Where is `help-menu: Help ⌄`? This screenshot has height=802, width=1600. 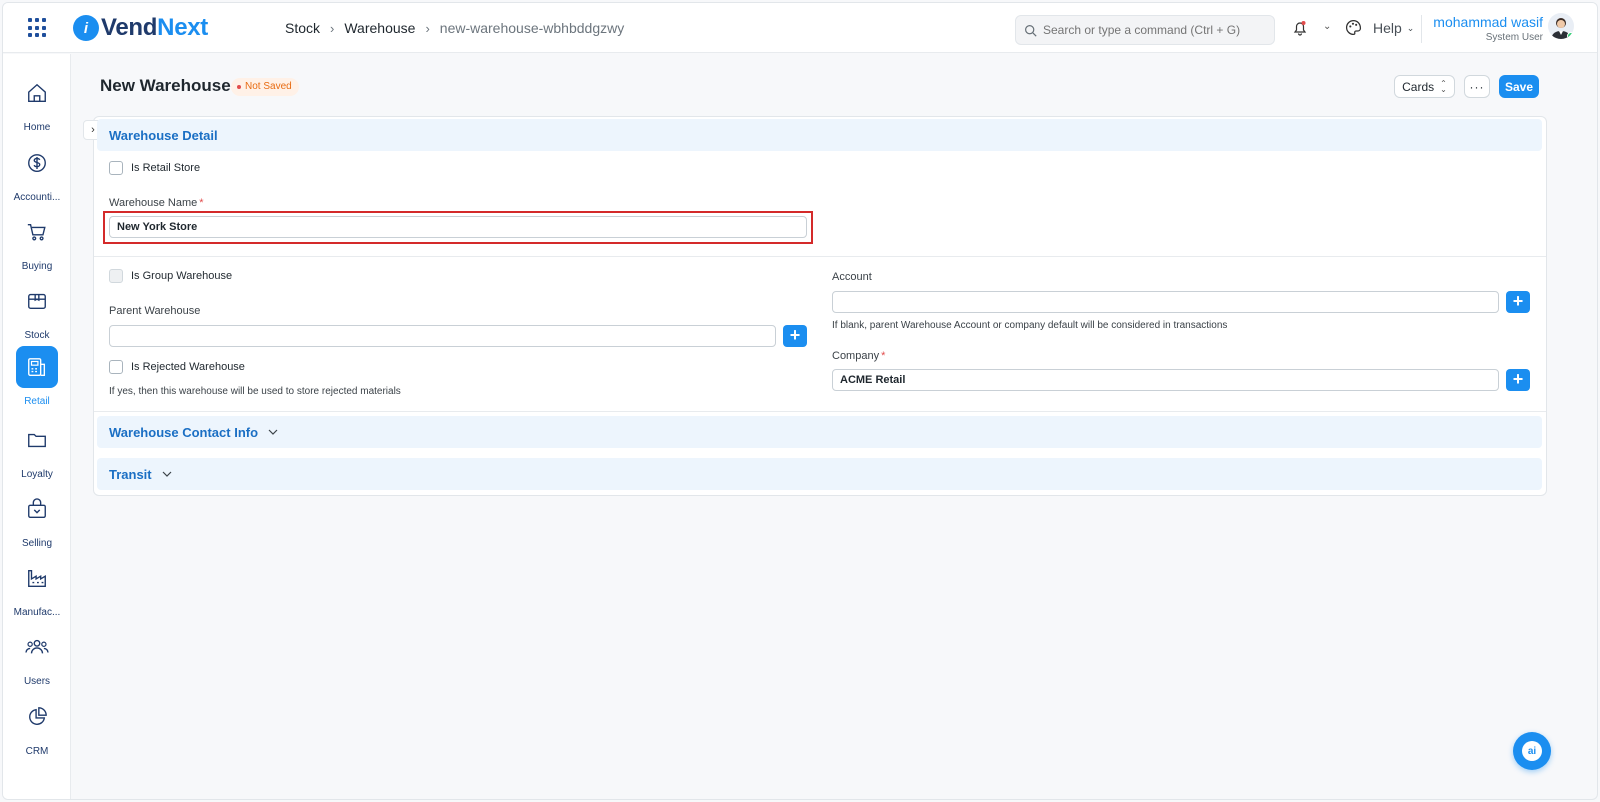
help-menu: Help ⌄ is located at coordinates (1393, 28).